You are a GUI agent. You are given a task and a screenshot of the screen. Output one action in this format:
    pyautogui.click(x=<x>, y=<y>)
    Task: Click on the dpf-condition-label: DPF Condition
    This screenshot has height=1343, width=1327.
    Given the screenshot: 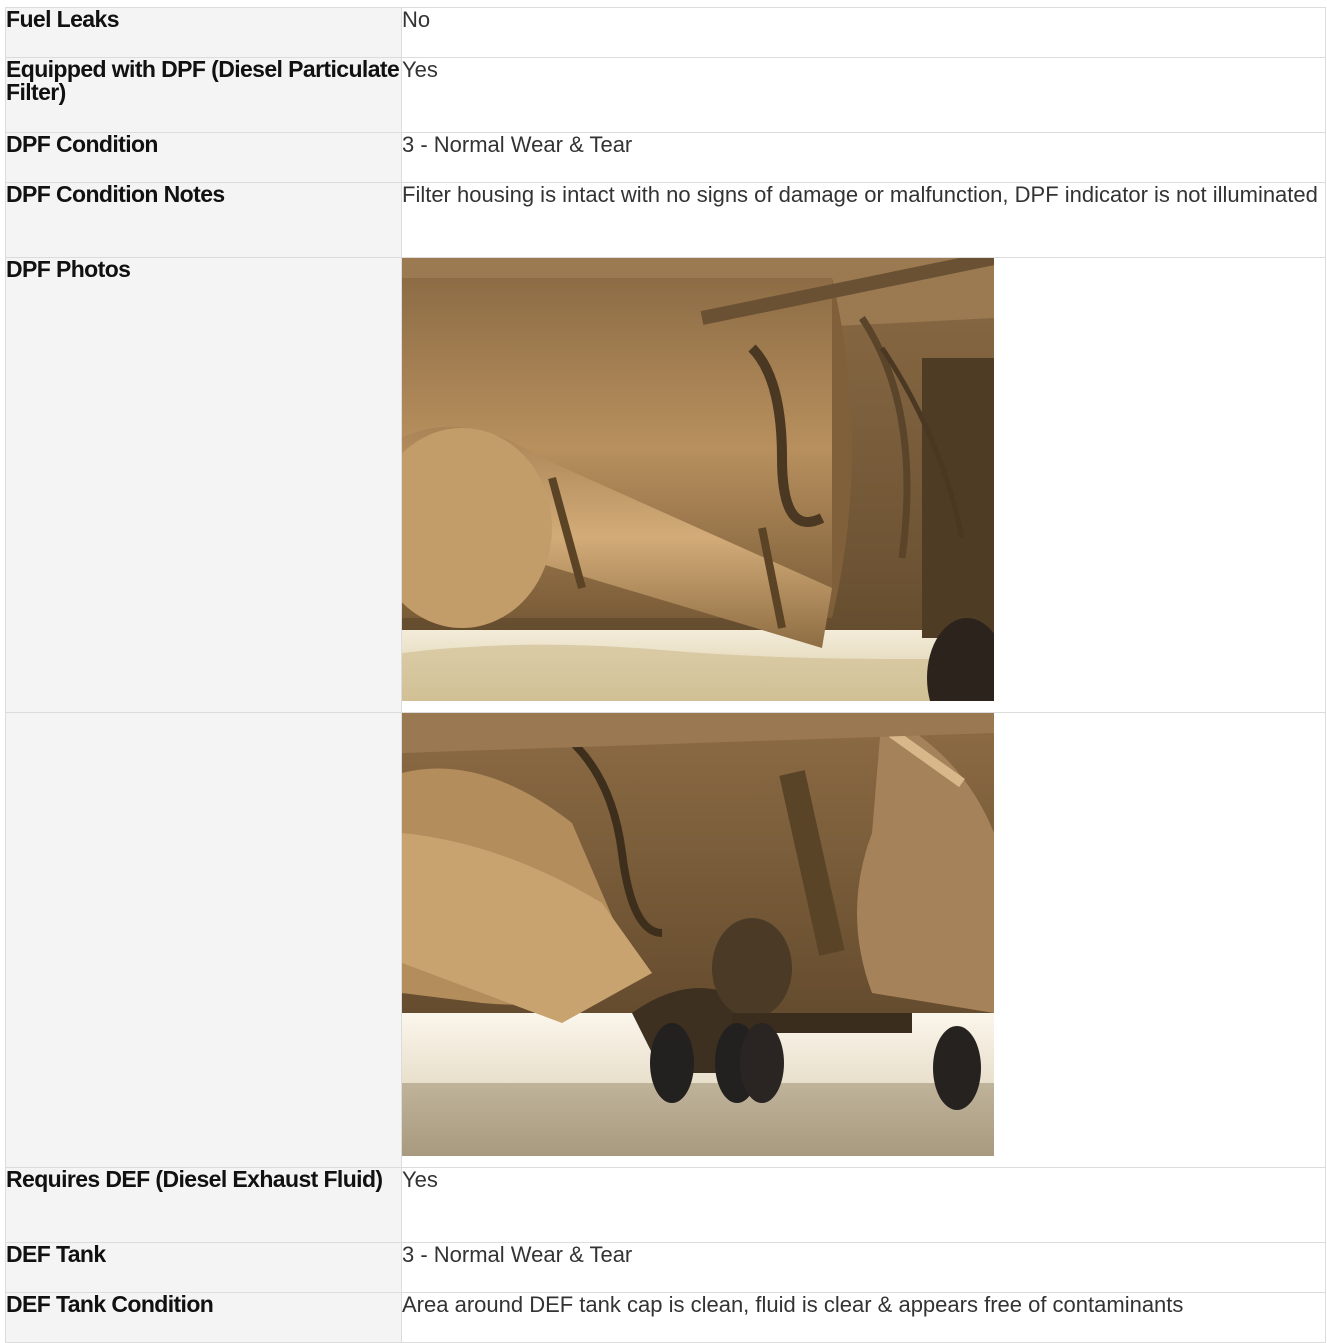 What is the action you would take?
    pyautogui.click(x=203, y=157)
    